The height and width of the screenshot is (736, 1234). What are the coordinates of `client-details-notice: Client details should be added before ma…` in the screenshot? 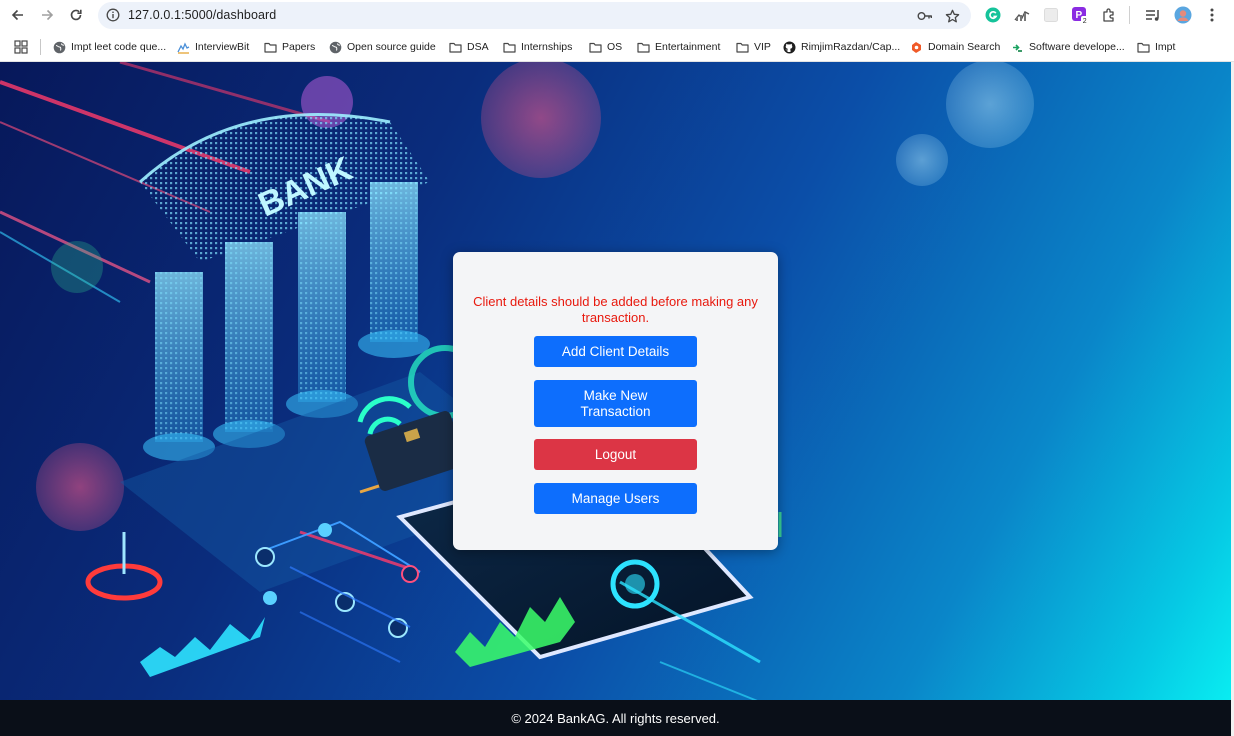 It's located at (615, 309).